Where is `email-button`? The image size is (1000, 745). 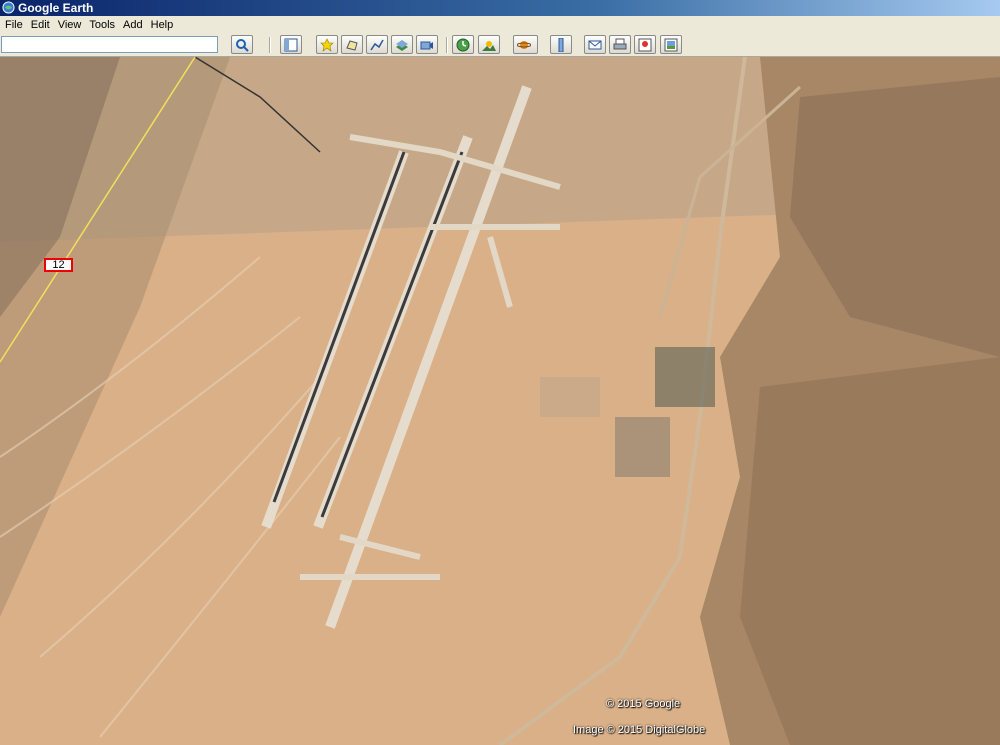 email-button is located at coordinates (595, 44).